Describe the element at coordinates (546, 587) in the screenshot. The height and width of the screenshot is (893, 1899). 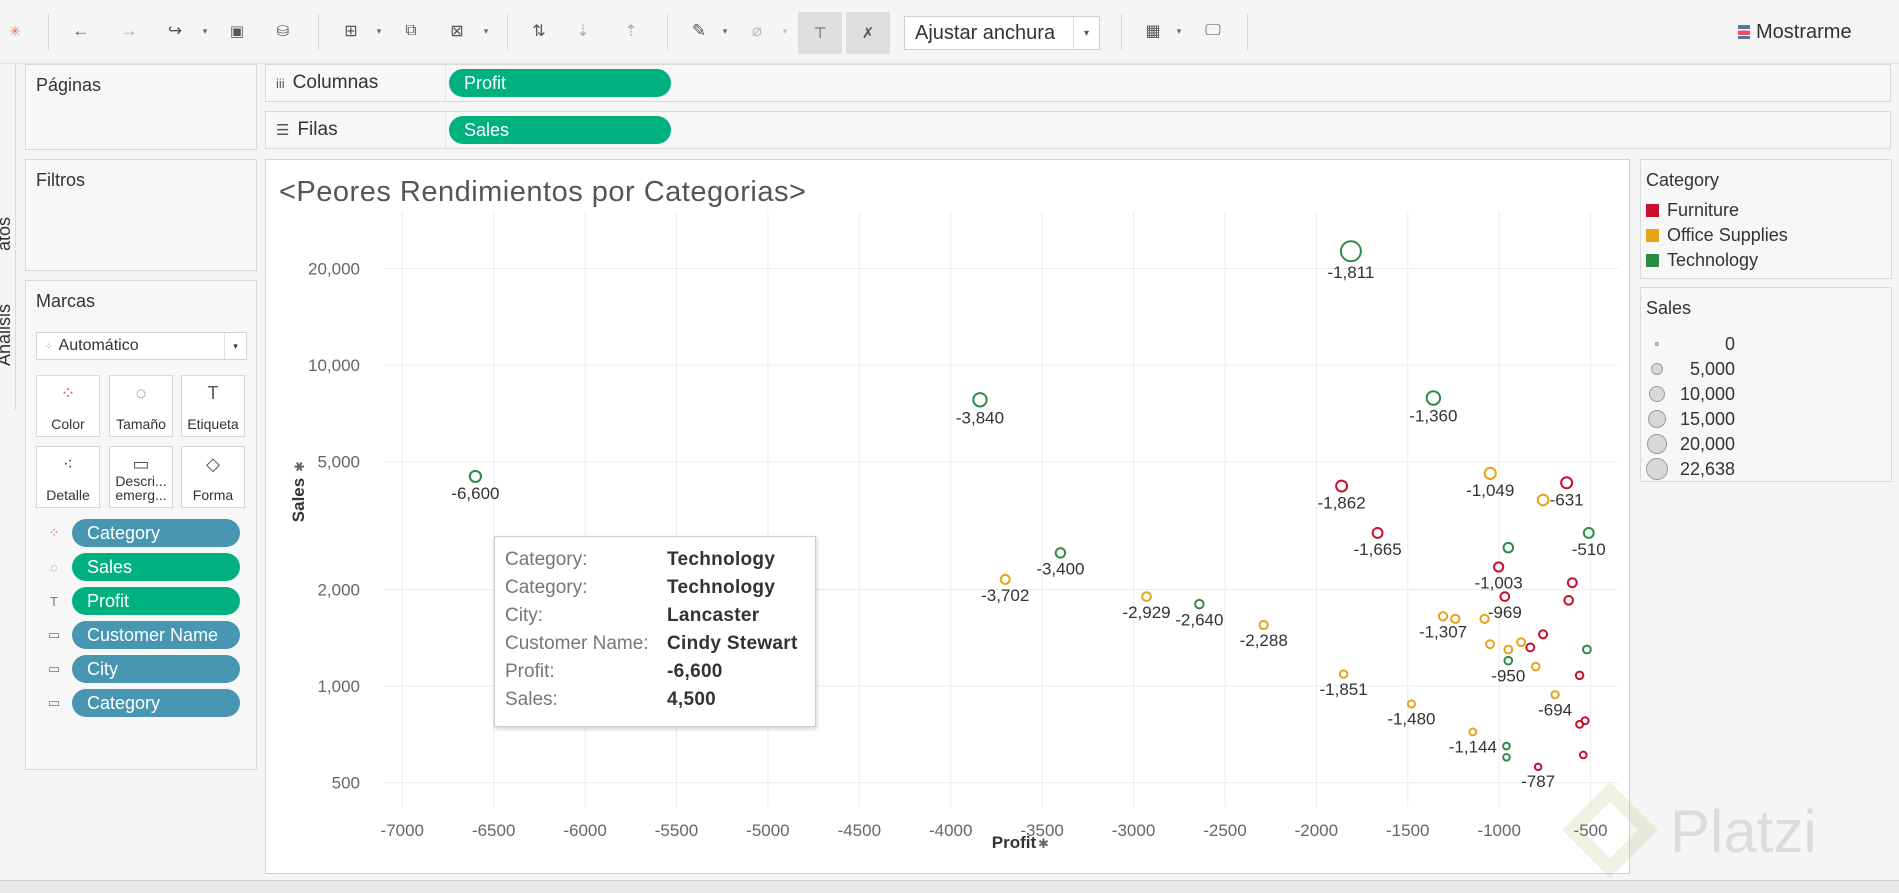
I see `tooltip-key: Category:` at that location.